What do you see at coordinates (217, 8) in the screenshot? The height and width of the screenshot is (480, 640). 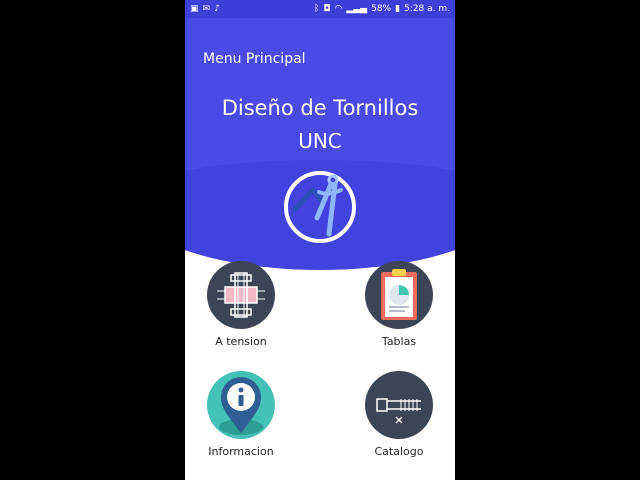 I see `music-note-icon: ♪` at bounding box center [217, 8].